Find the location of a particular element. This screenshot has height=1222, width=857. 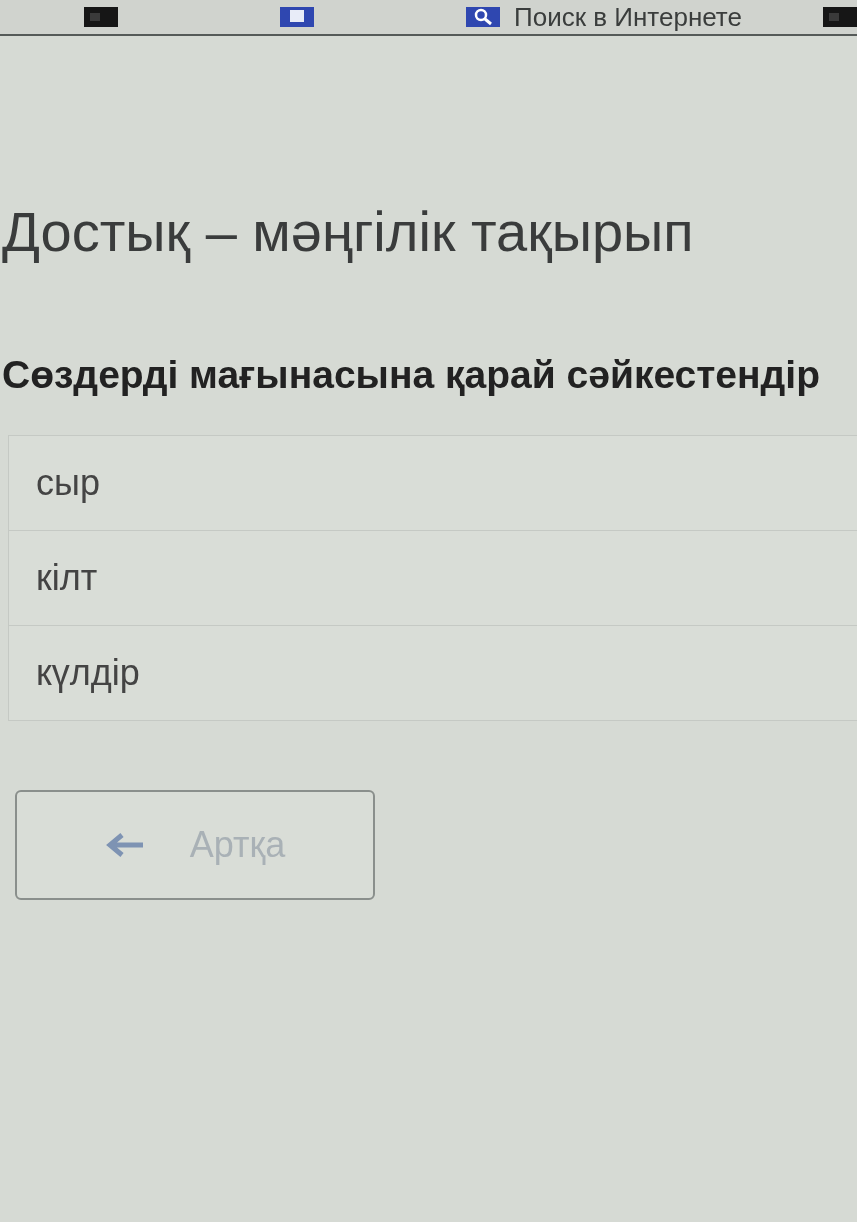

word-item: сыр is located at coordinates (433, 483).